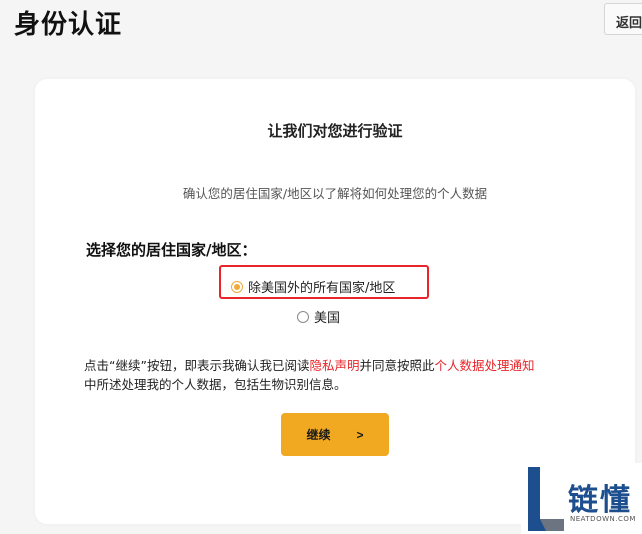 This screenshot has width=642, height=534. Describe the element at coordinates (603, 519) in the screenshot. I see `watermark-subtext: NEATDOWN.COM` at that location.